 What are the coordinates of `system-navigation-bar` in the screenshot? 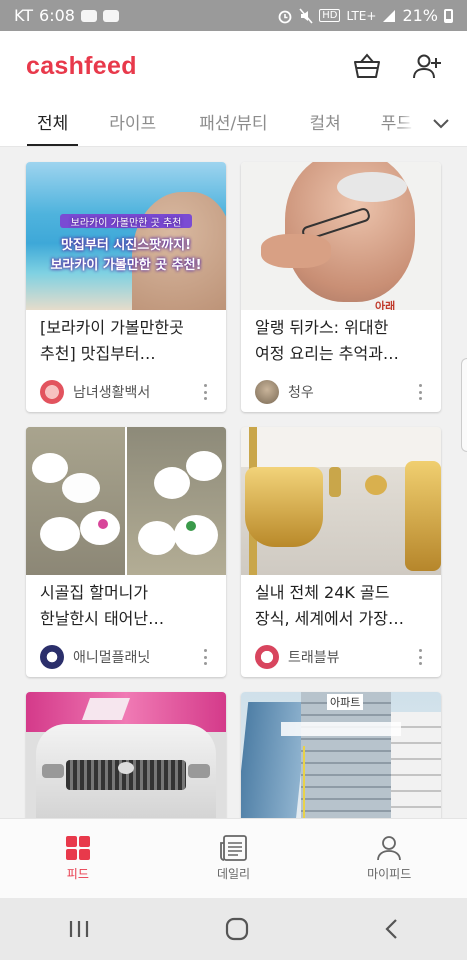 It's located at (233, 929).